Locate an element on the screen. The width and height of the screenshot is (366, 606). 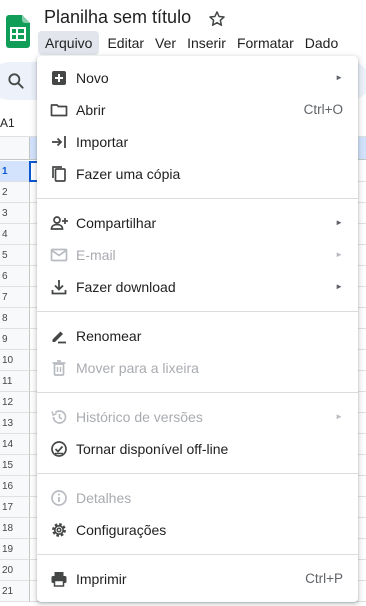
mail-icon is located at coordinates (59, 255).